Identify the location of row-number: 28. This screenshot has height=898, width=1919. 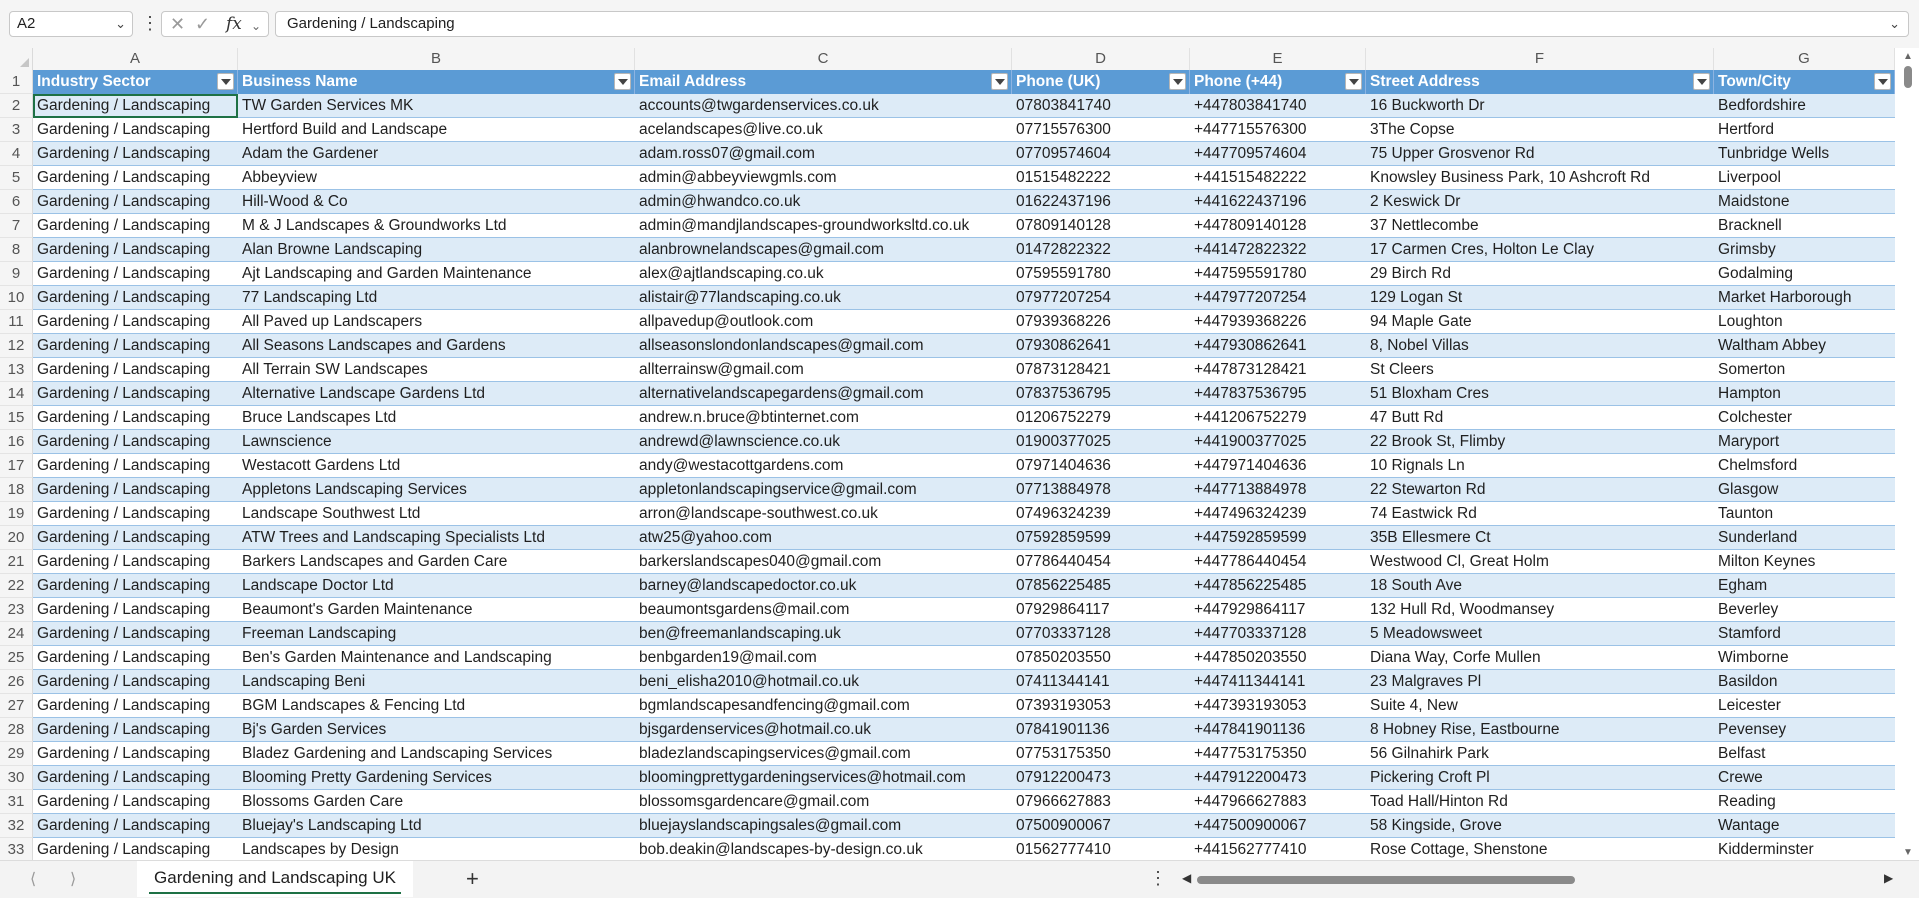
(16, 730).